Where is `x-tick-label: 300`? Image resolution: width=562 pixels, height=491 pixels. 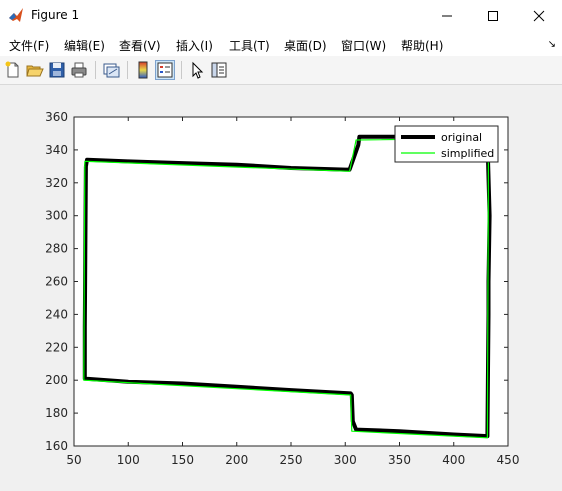
x-tick-label: 300 is located at coordinates (345, 460).